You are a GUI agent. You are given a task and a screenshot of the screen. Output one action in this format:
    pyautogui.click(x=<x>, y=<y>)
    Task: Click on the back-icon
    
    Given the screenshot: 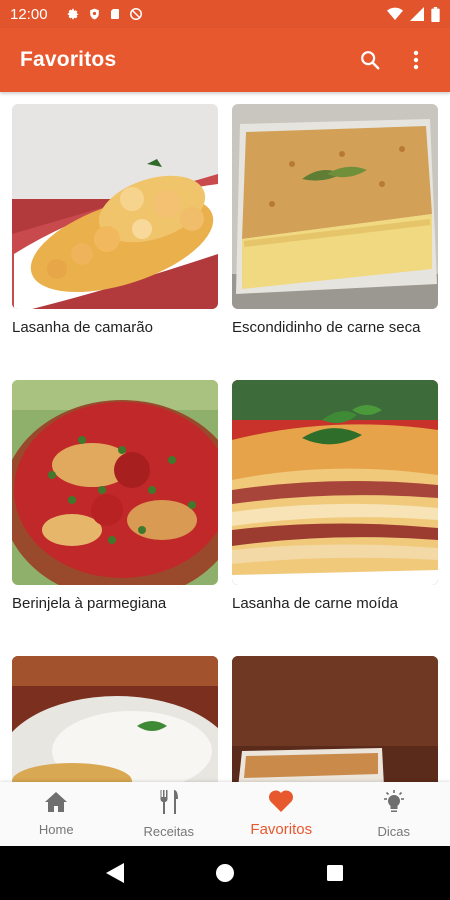 What is the action you would take?
    pyautogui.click(x=115, y=873)
    